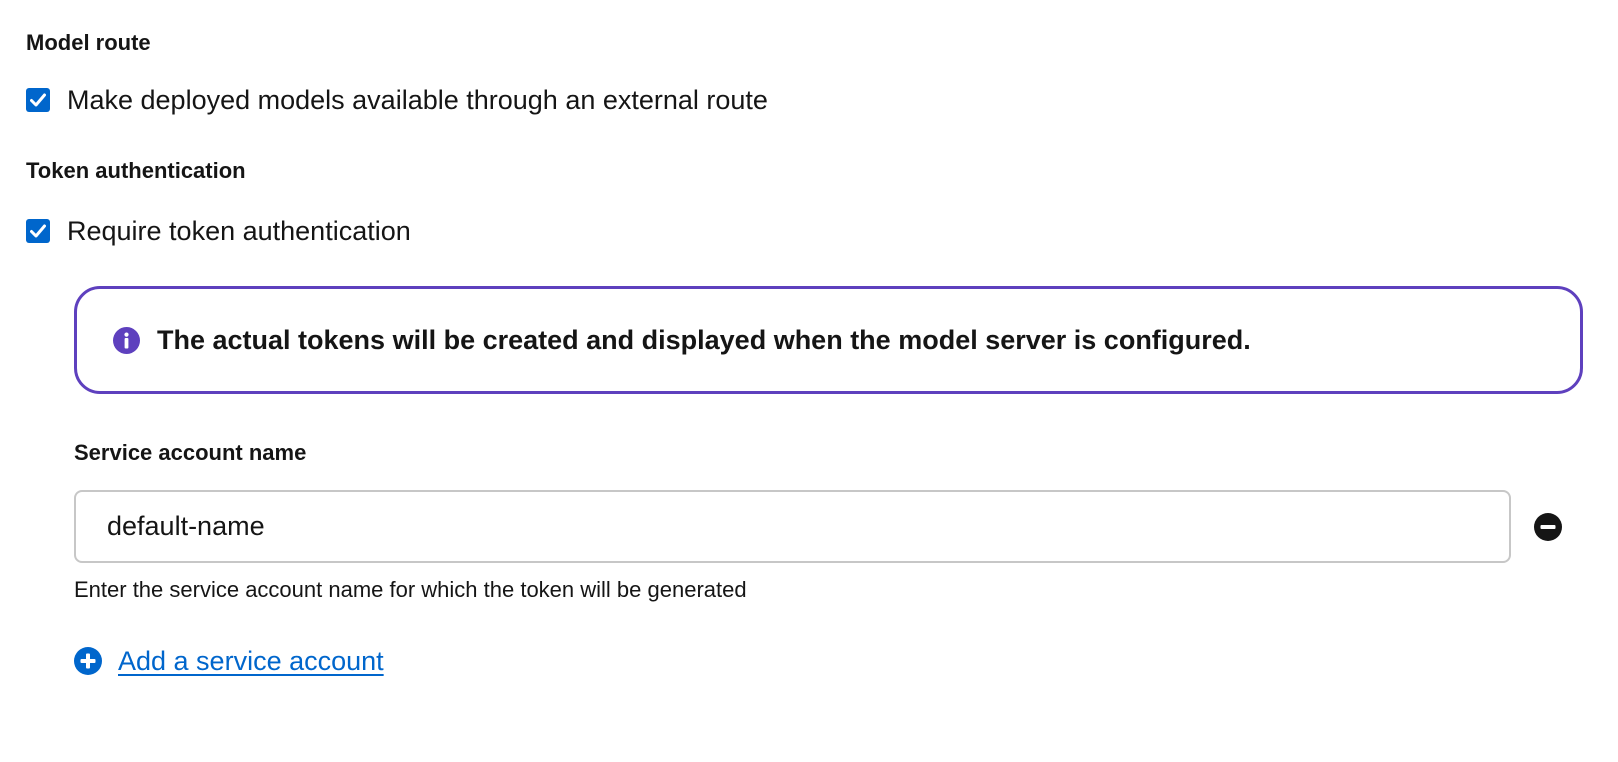  I want to click on service-account-name-input, so click(792, 526).